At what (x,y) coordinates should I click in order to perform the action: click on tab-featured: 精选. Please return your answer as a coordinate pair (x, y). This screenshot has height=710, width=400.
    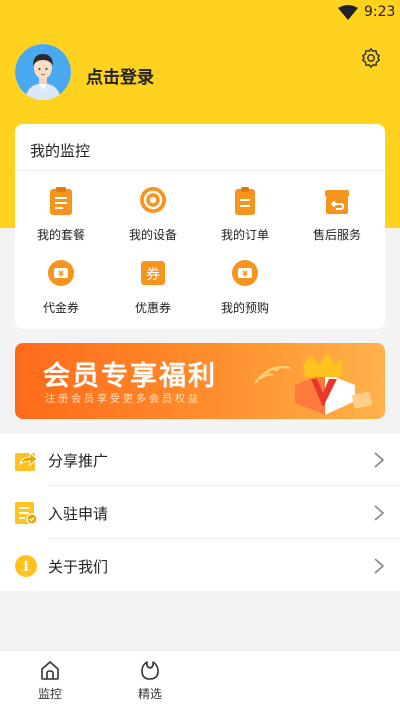
    Looking at the image, I should click on (150, 682).